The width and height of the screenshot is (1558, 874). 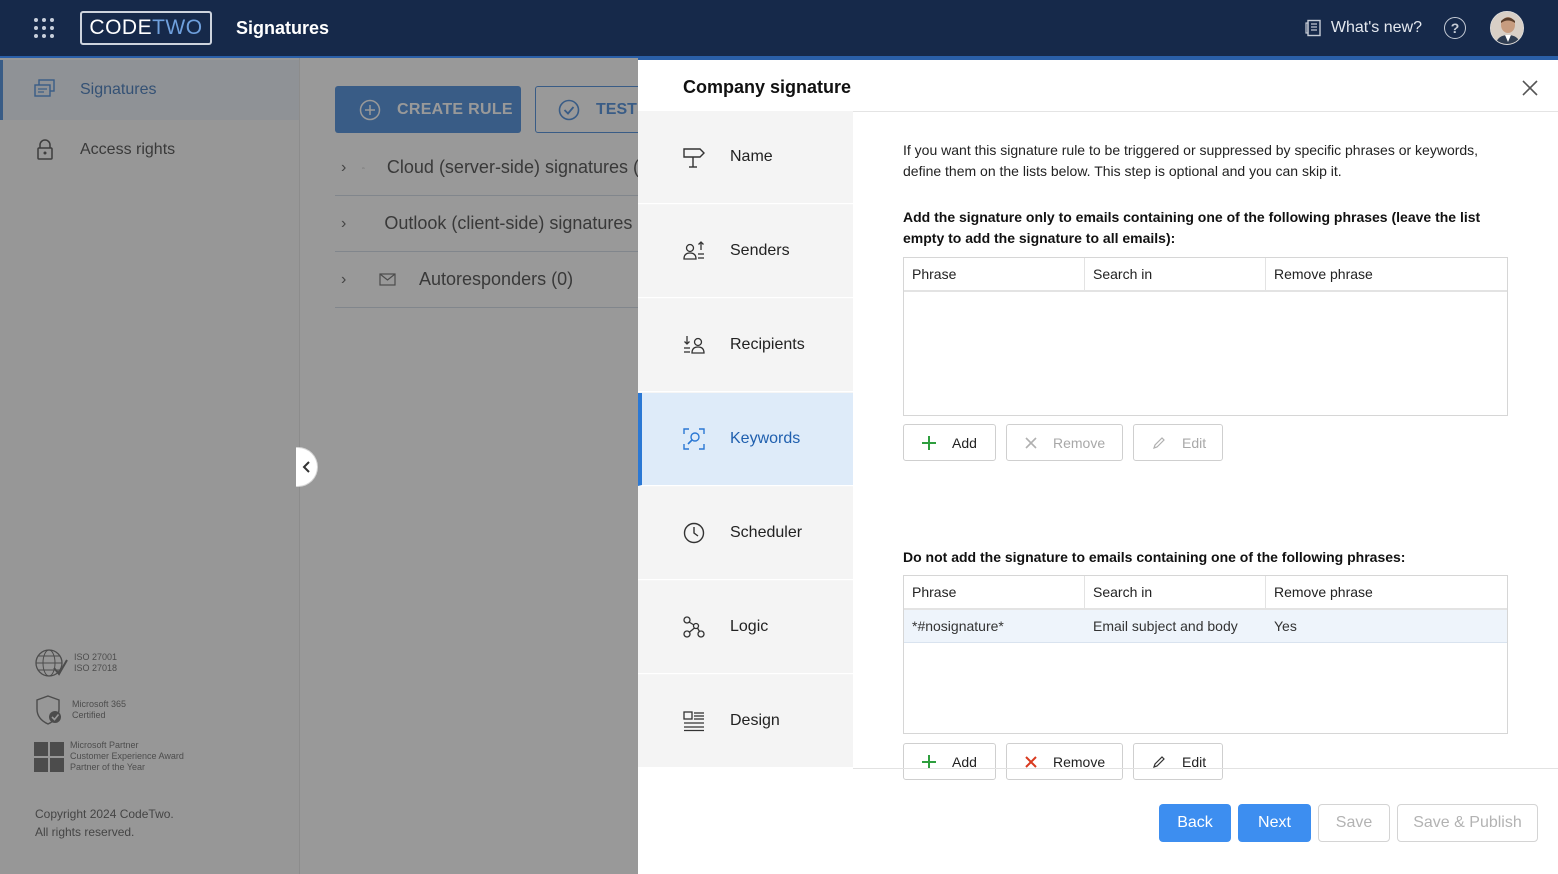 What do you see at coordinates (520, 167) in the screenshot?
I see `group-label: Cloud (server-side) signatures (1)` at bounding box center [520, 167].